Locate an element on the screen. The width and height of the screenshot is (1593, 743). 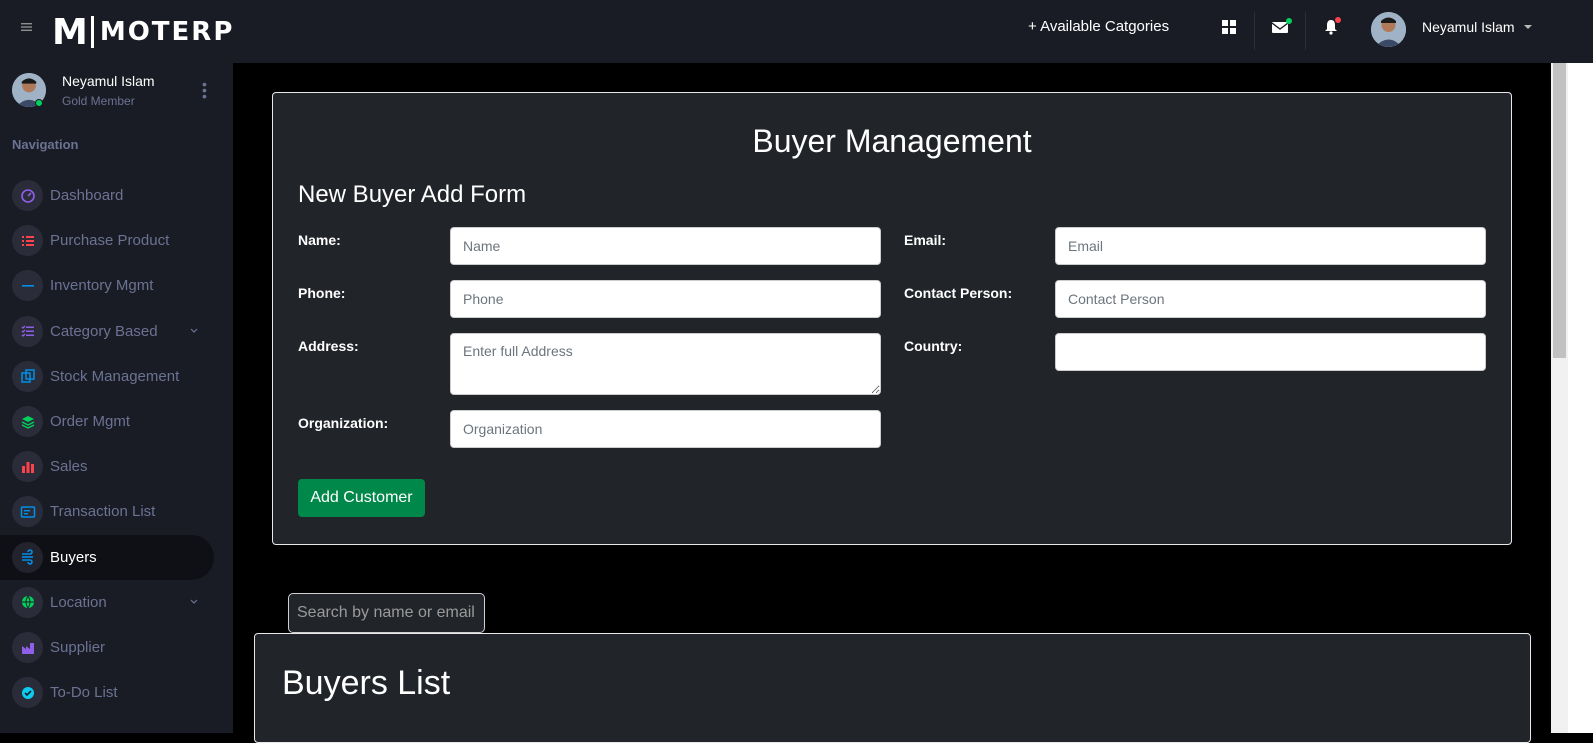
sidebar-item-dashboard: Dashboard is located at coordinates (107, 195).